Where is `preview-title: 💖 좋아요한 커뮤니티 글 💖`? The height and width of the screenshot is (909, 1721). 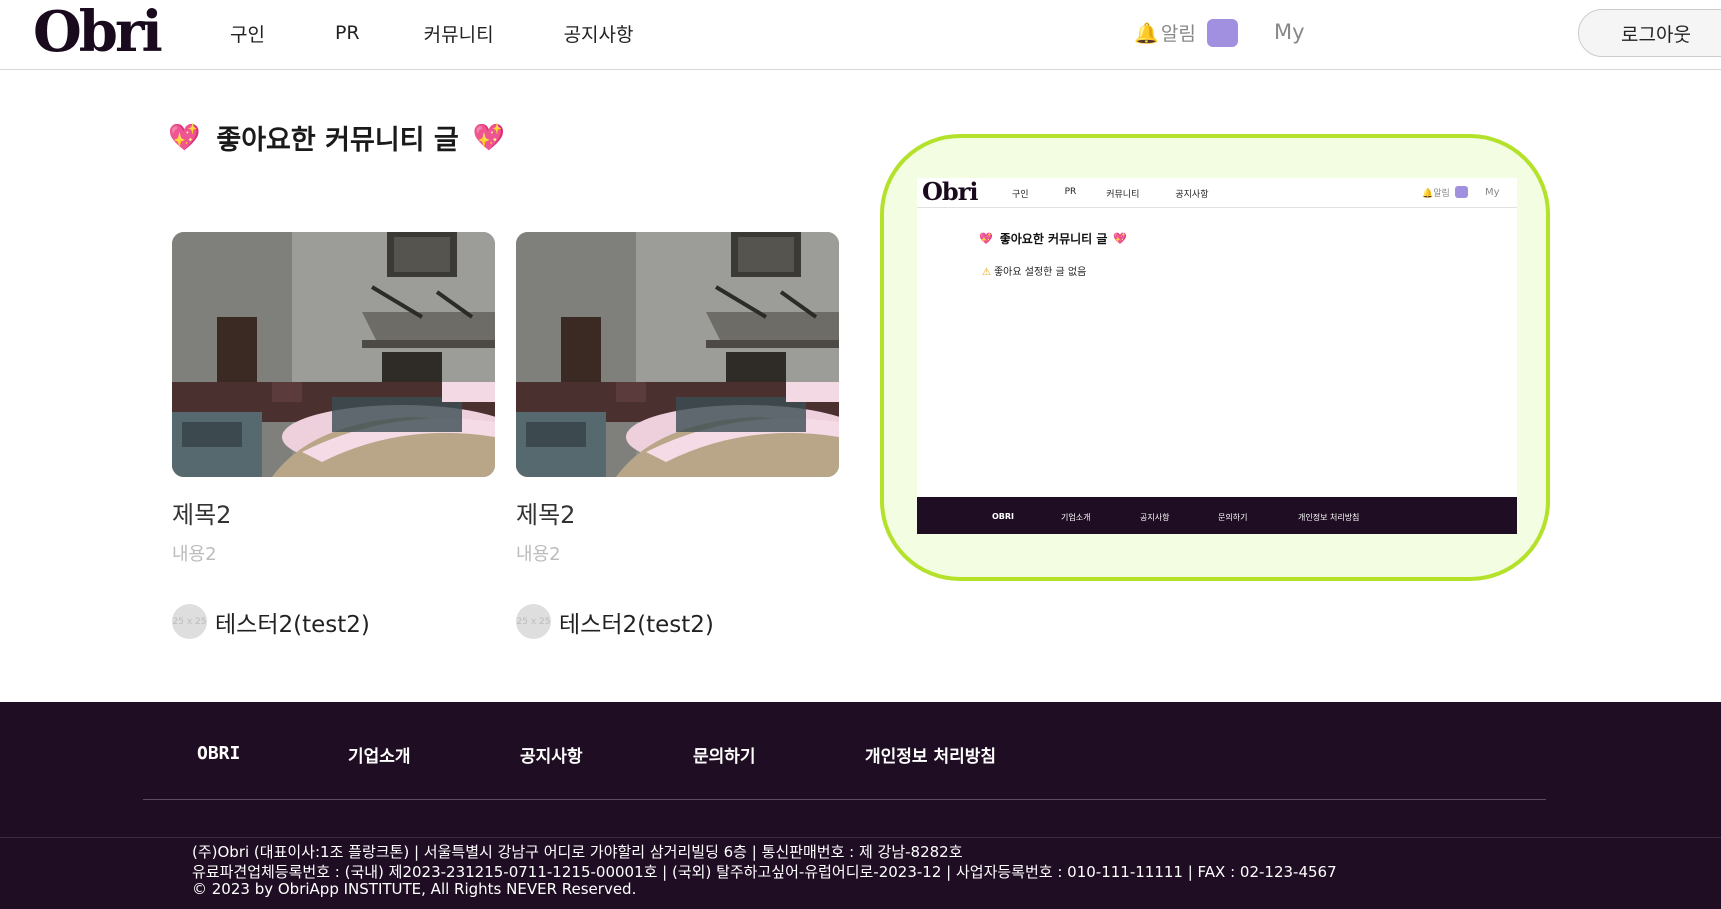 preview-title: 💖 좋아요한 커뮤니티 글 💖 is located at coordinates (1053, 238).